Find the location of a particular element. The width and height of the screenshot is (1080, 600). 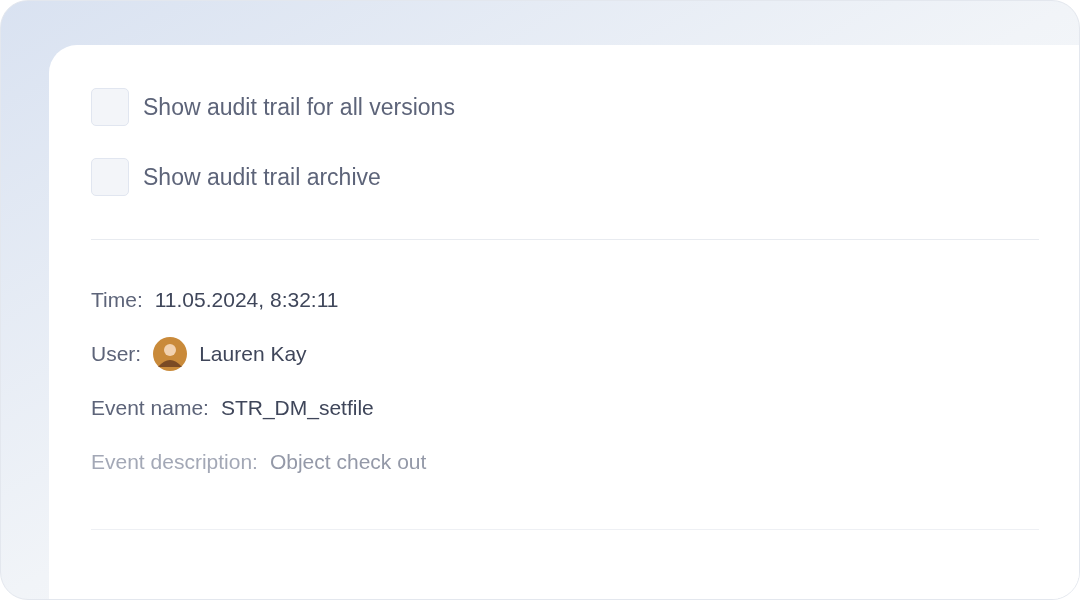

field-label: User: is located at coordinates (116, 353).